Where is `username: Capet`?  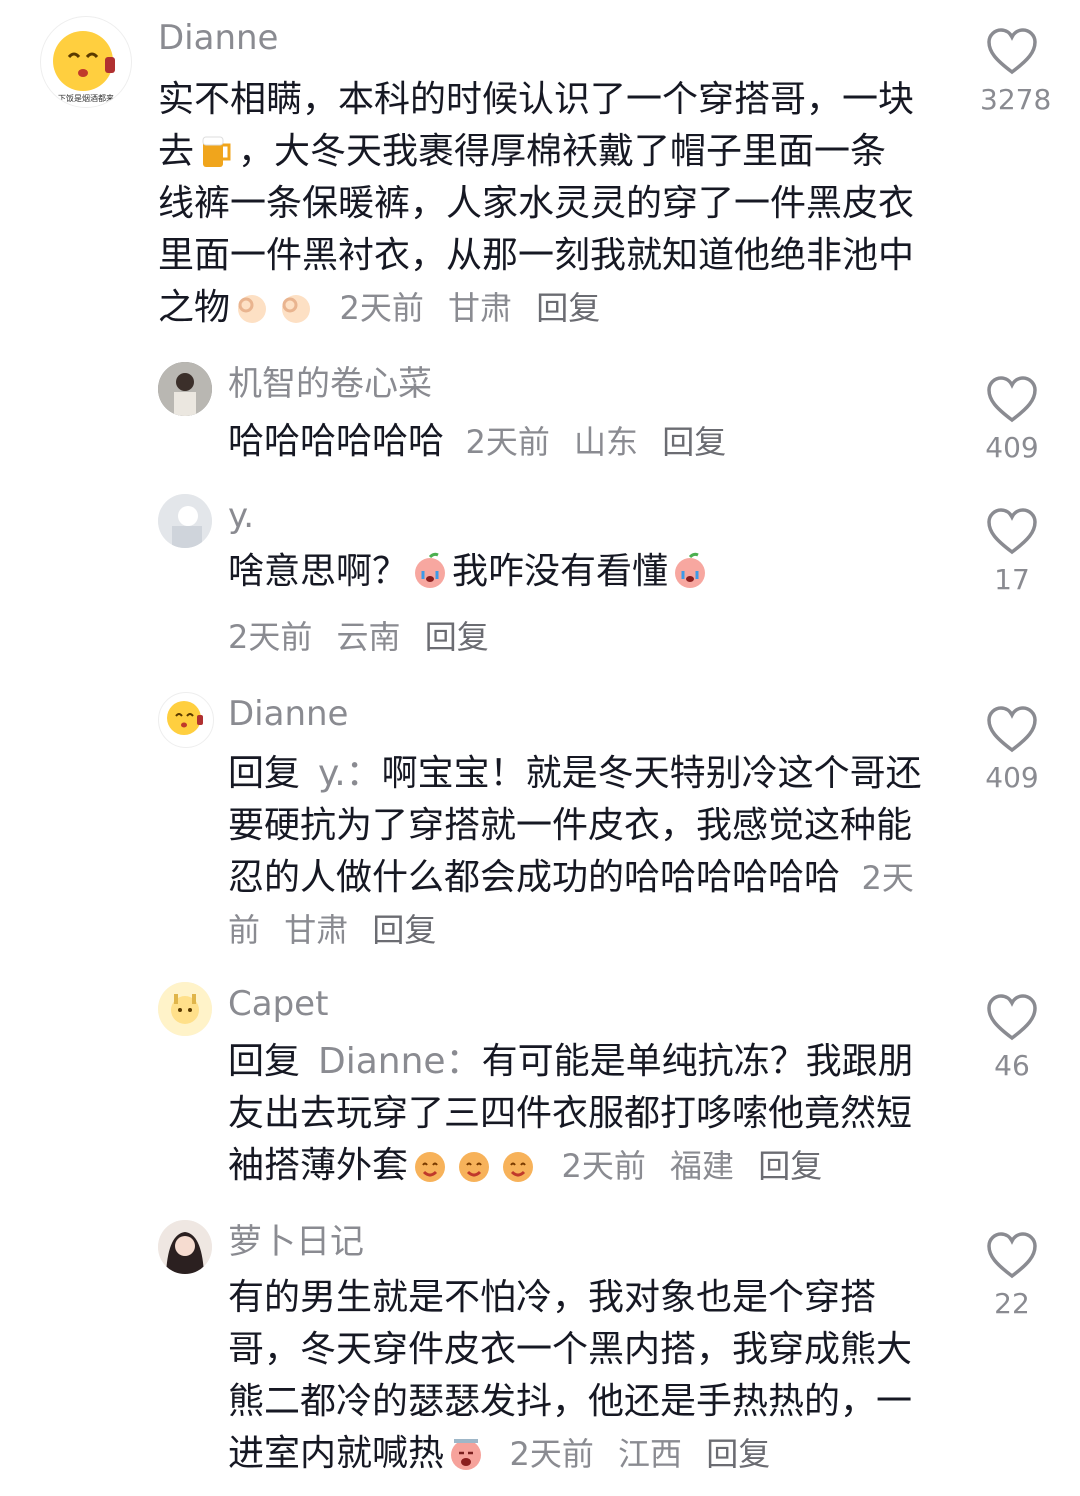
username: Capet is located at coordinates (278, 1004).